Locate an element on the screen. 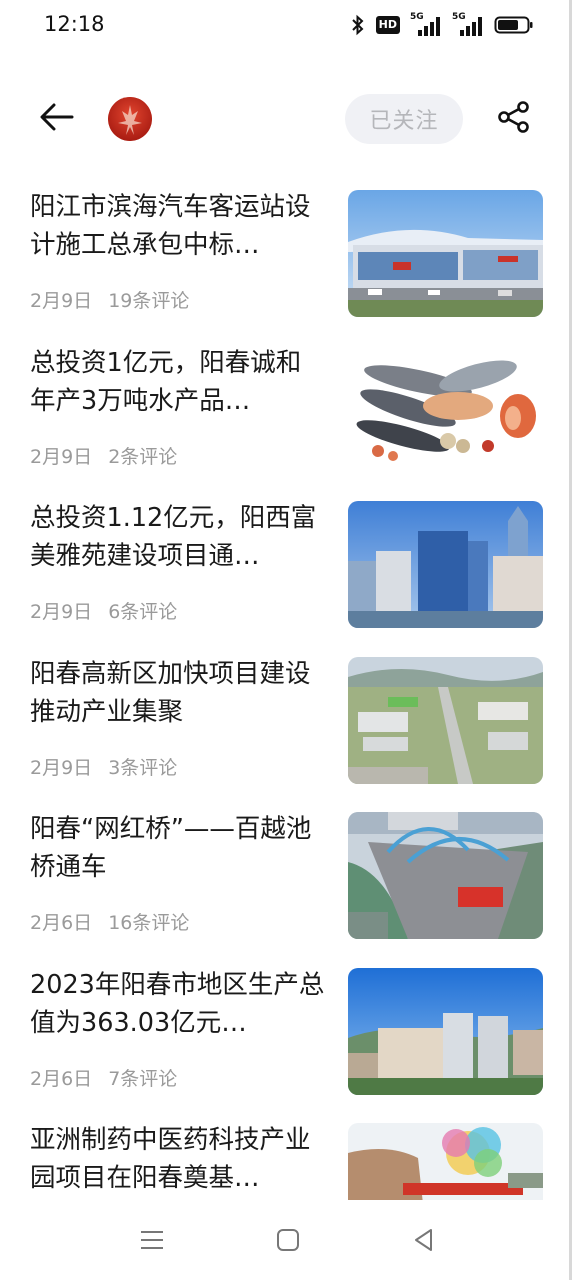 The height and width of the screenshot is (1280, 572). back-triangle-icon is located at coordinates (424, 1242).